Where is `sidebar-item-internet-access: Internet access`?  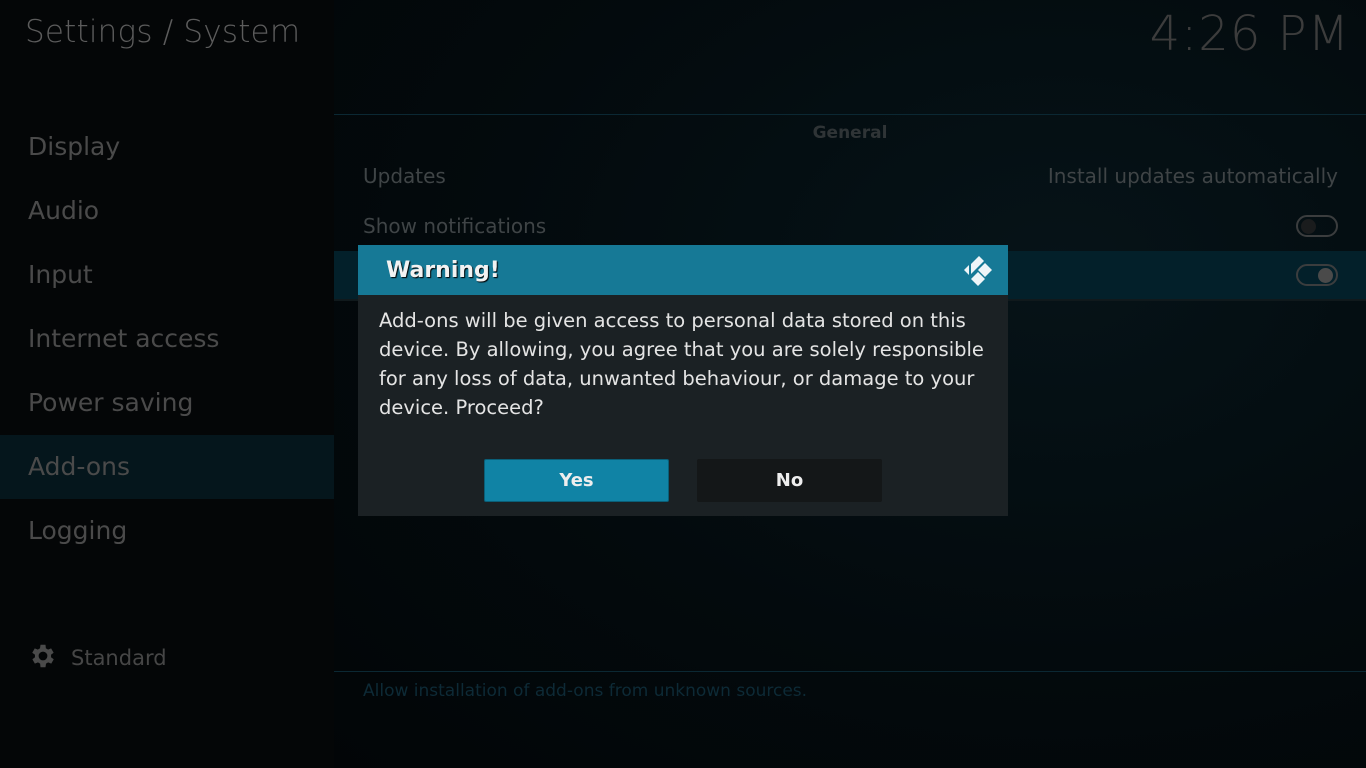
sidebar-item-internet-access: Internet access is located at coordinates (167, 339).